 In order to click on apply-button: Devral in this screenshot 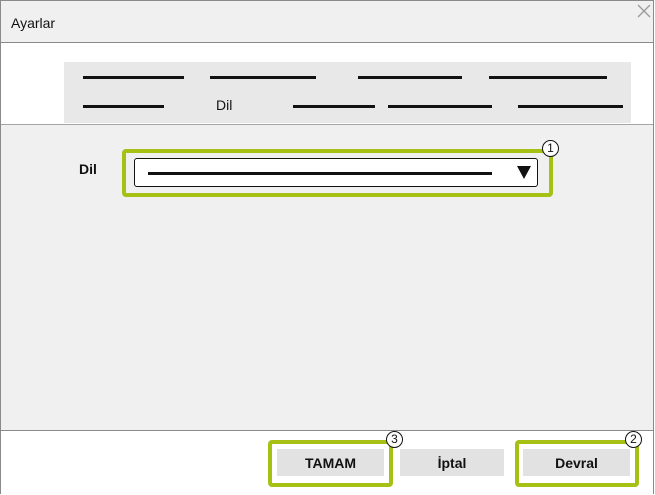, I will do `click(576, 462)`.